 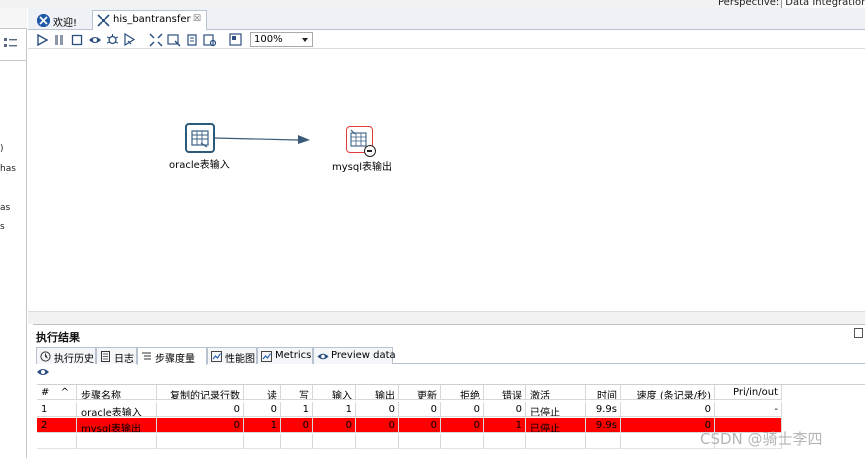 I want to click on tab-preview-data: Preview data, so click(x=354, y=355).